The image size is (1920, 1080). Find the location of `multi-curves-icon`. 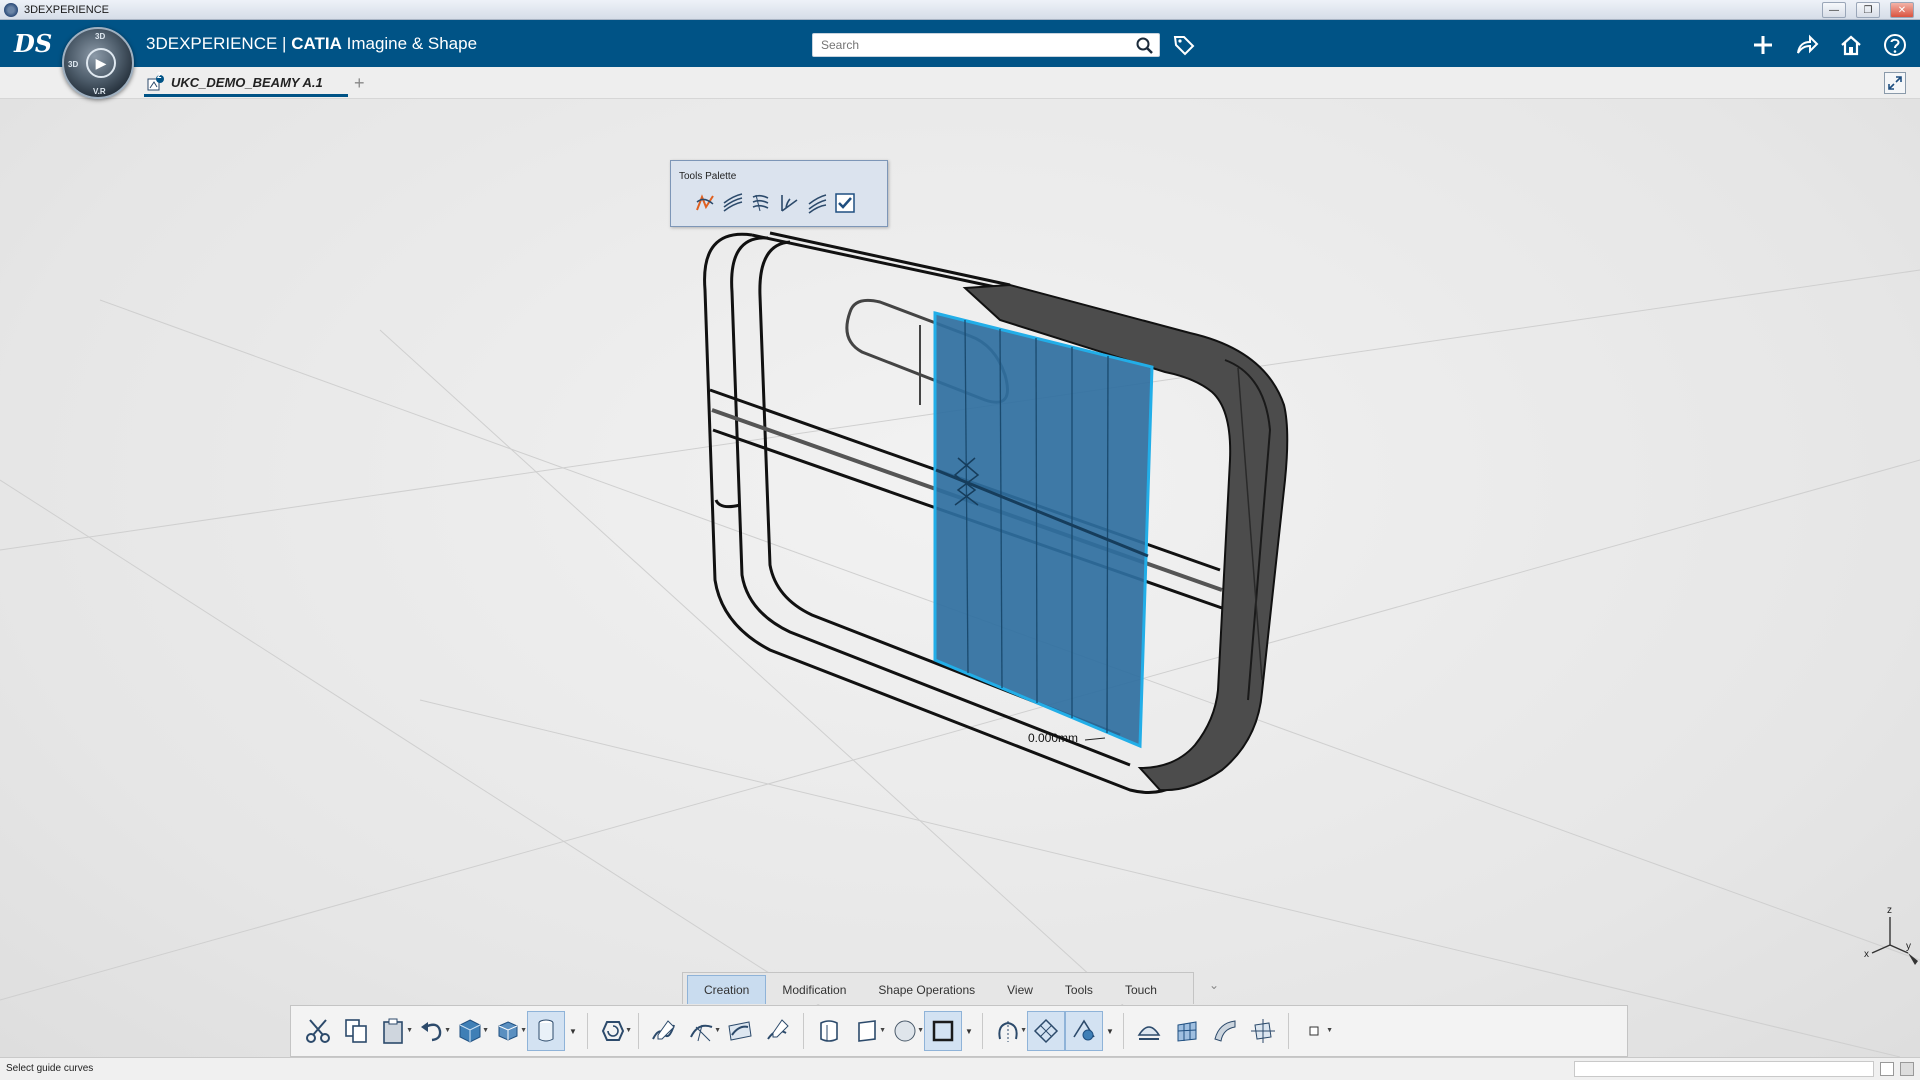

multi-curves-icon is located at coordinates (761, 203).